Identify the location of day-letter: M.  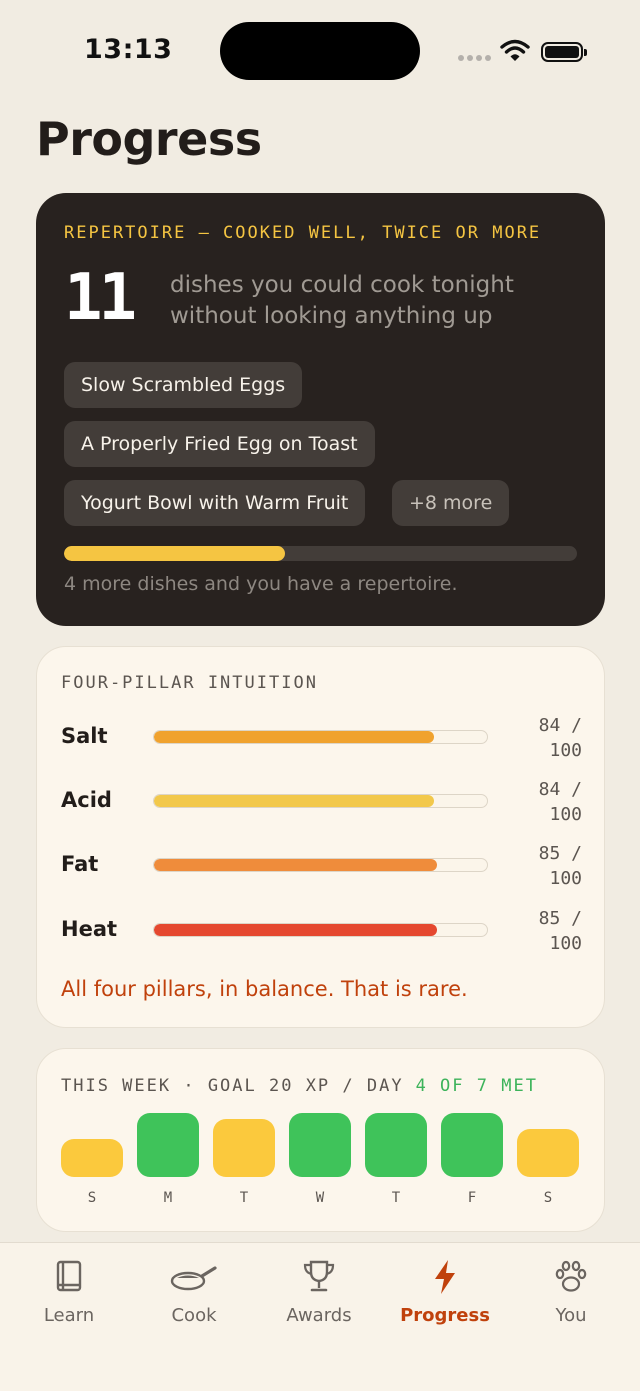
(168, 1198).